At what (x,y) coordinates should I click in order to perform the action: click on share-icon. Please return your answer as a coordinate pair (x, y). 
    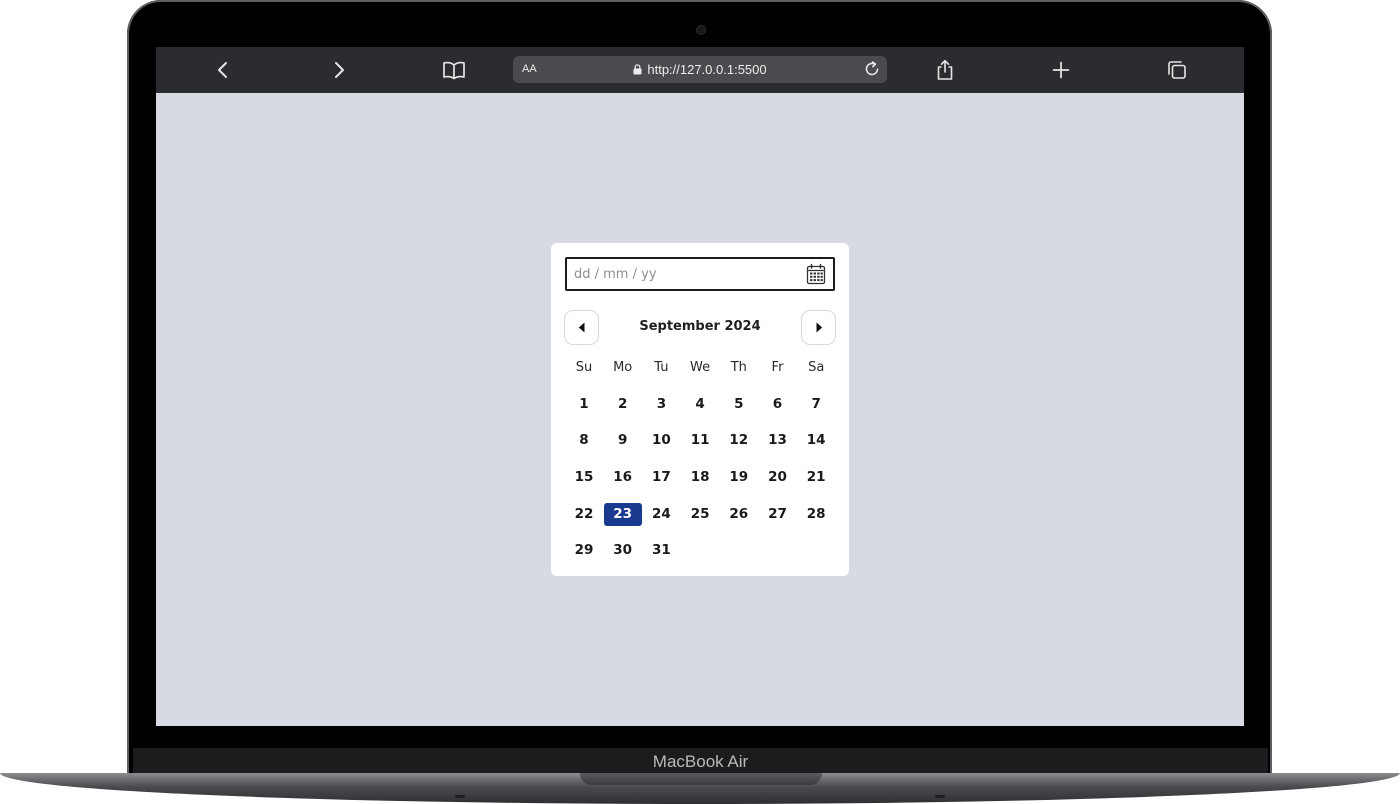
    Looking at the image, I should click on (945, 69).